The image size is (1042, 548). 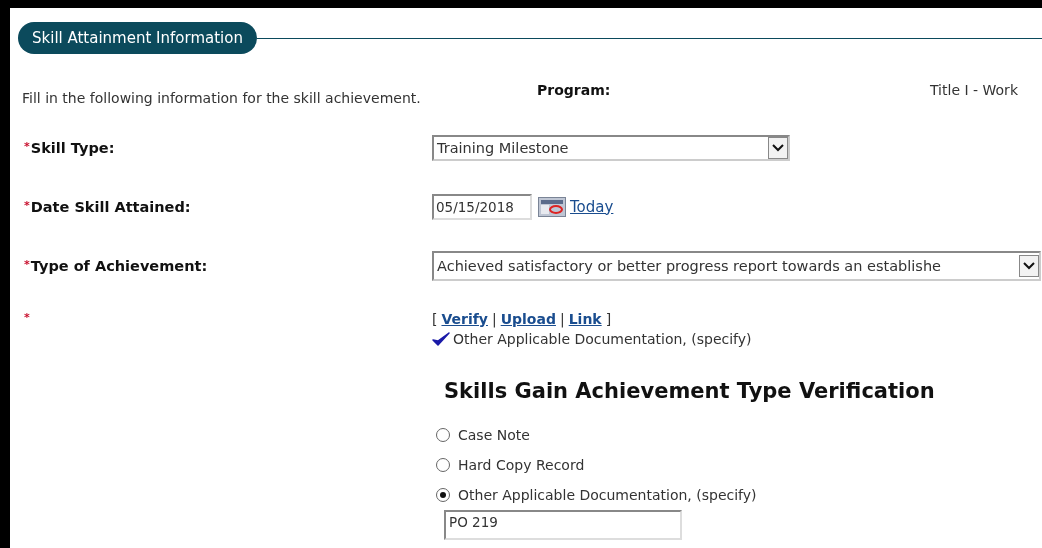 What do you see at coordinates (585, 319) in the screenshot?
I see `document-link: Link` at bounding box center [585, 319].